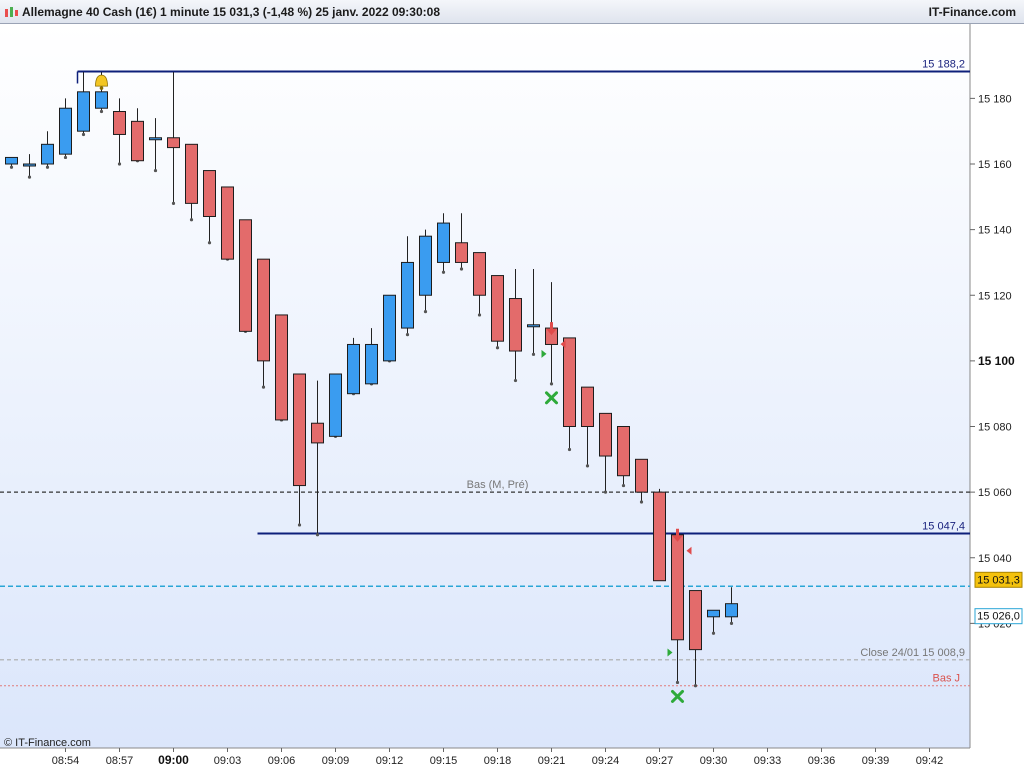 Image resolution: width=1024 pixels, height=768 pixels. Describe the element at coordinates (660, 761) in the screenshot. I see `x-tick-label: 09:27` at that location.